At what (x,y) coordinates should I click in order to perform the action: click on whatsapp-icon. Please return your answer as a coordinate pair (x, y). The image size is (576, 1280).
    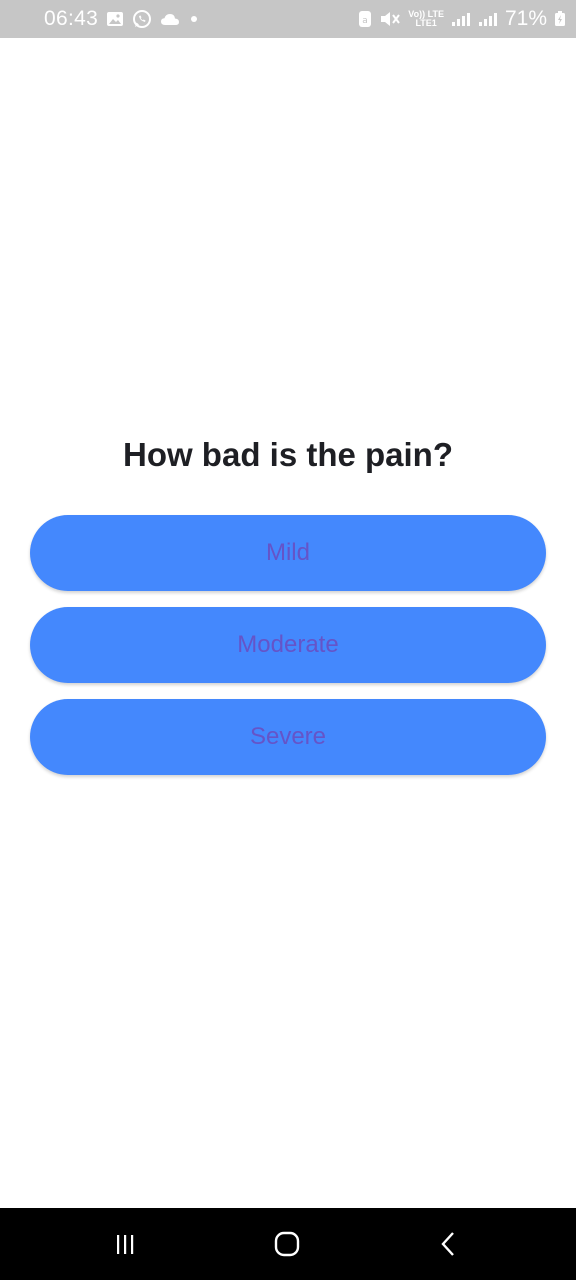
    Looking at the image, I should click on (142, 19).